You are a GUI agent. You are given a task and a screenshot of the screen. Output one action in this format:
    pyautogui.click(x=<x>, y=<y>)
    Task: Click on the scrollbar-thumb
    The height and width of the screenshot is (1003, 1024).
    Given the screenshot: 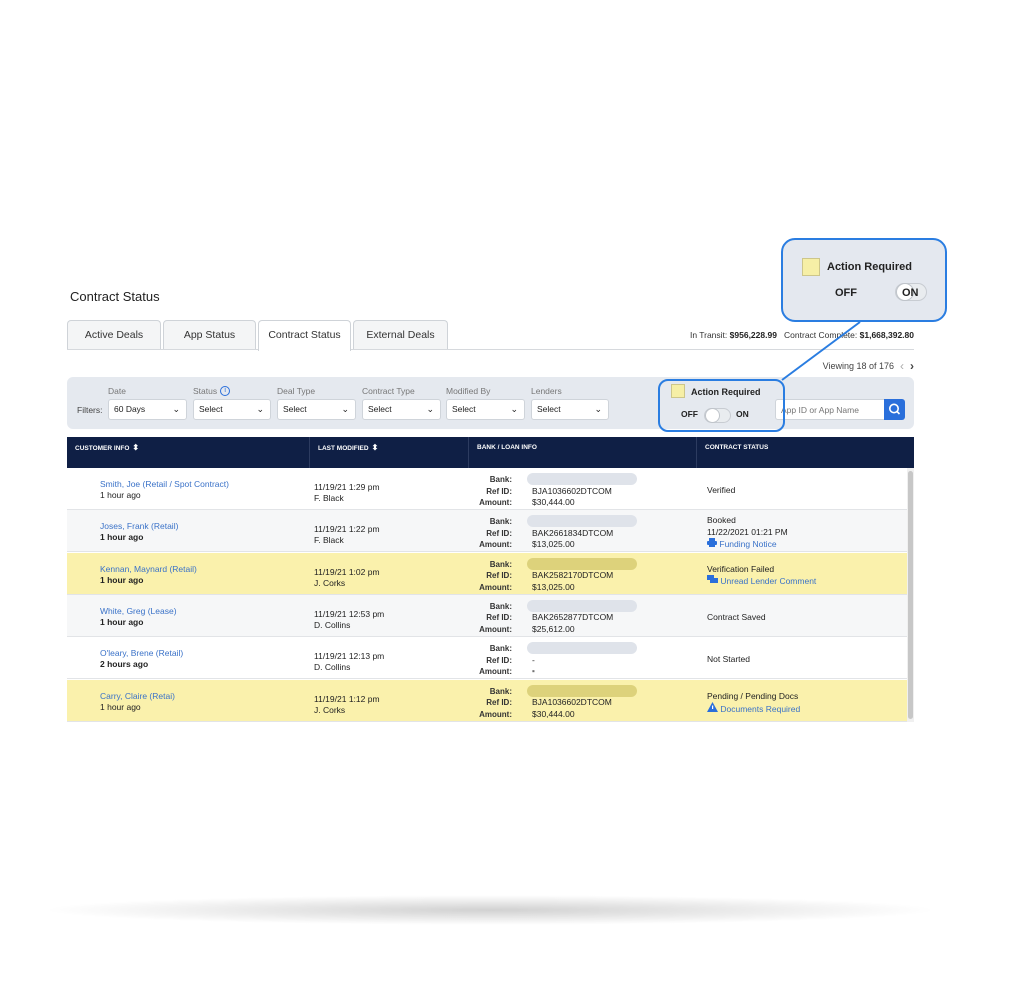 What is the action you would take?
    pyautogui.click(x=910, y=595)
    